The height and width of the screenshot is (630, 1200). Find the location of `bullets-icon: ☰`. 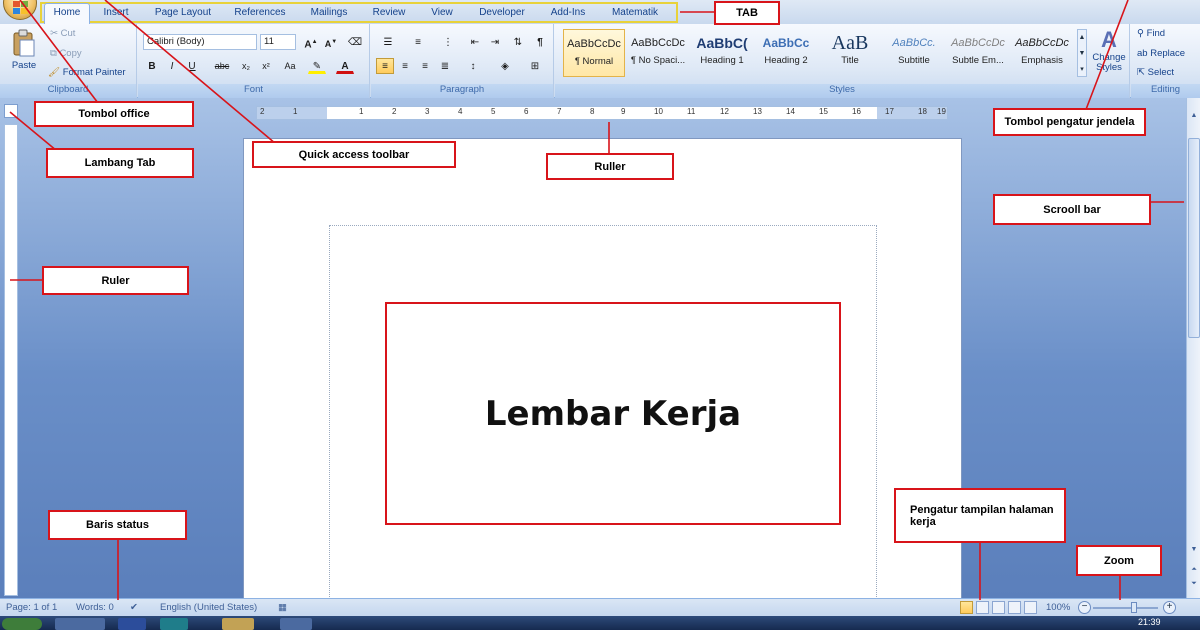

bullets-icon: ☰ is located at coordinates (388, 42).